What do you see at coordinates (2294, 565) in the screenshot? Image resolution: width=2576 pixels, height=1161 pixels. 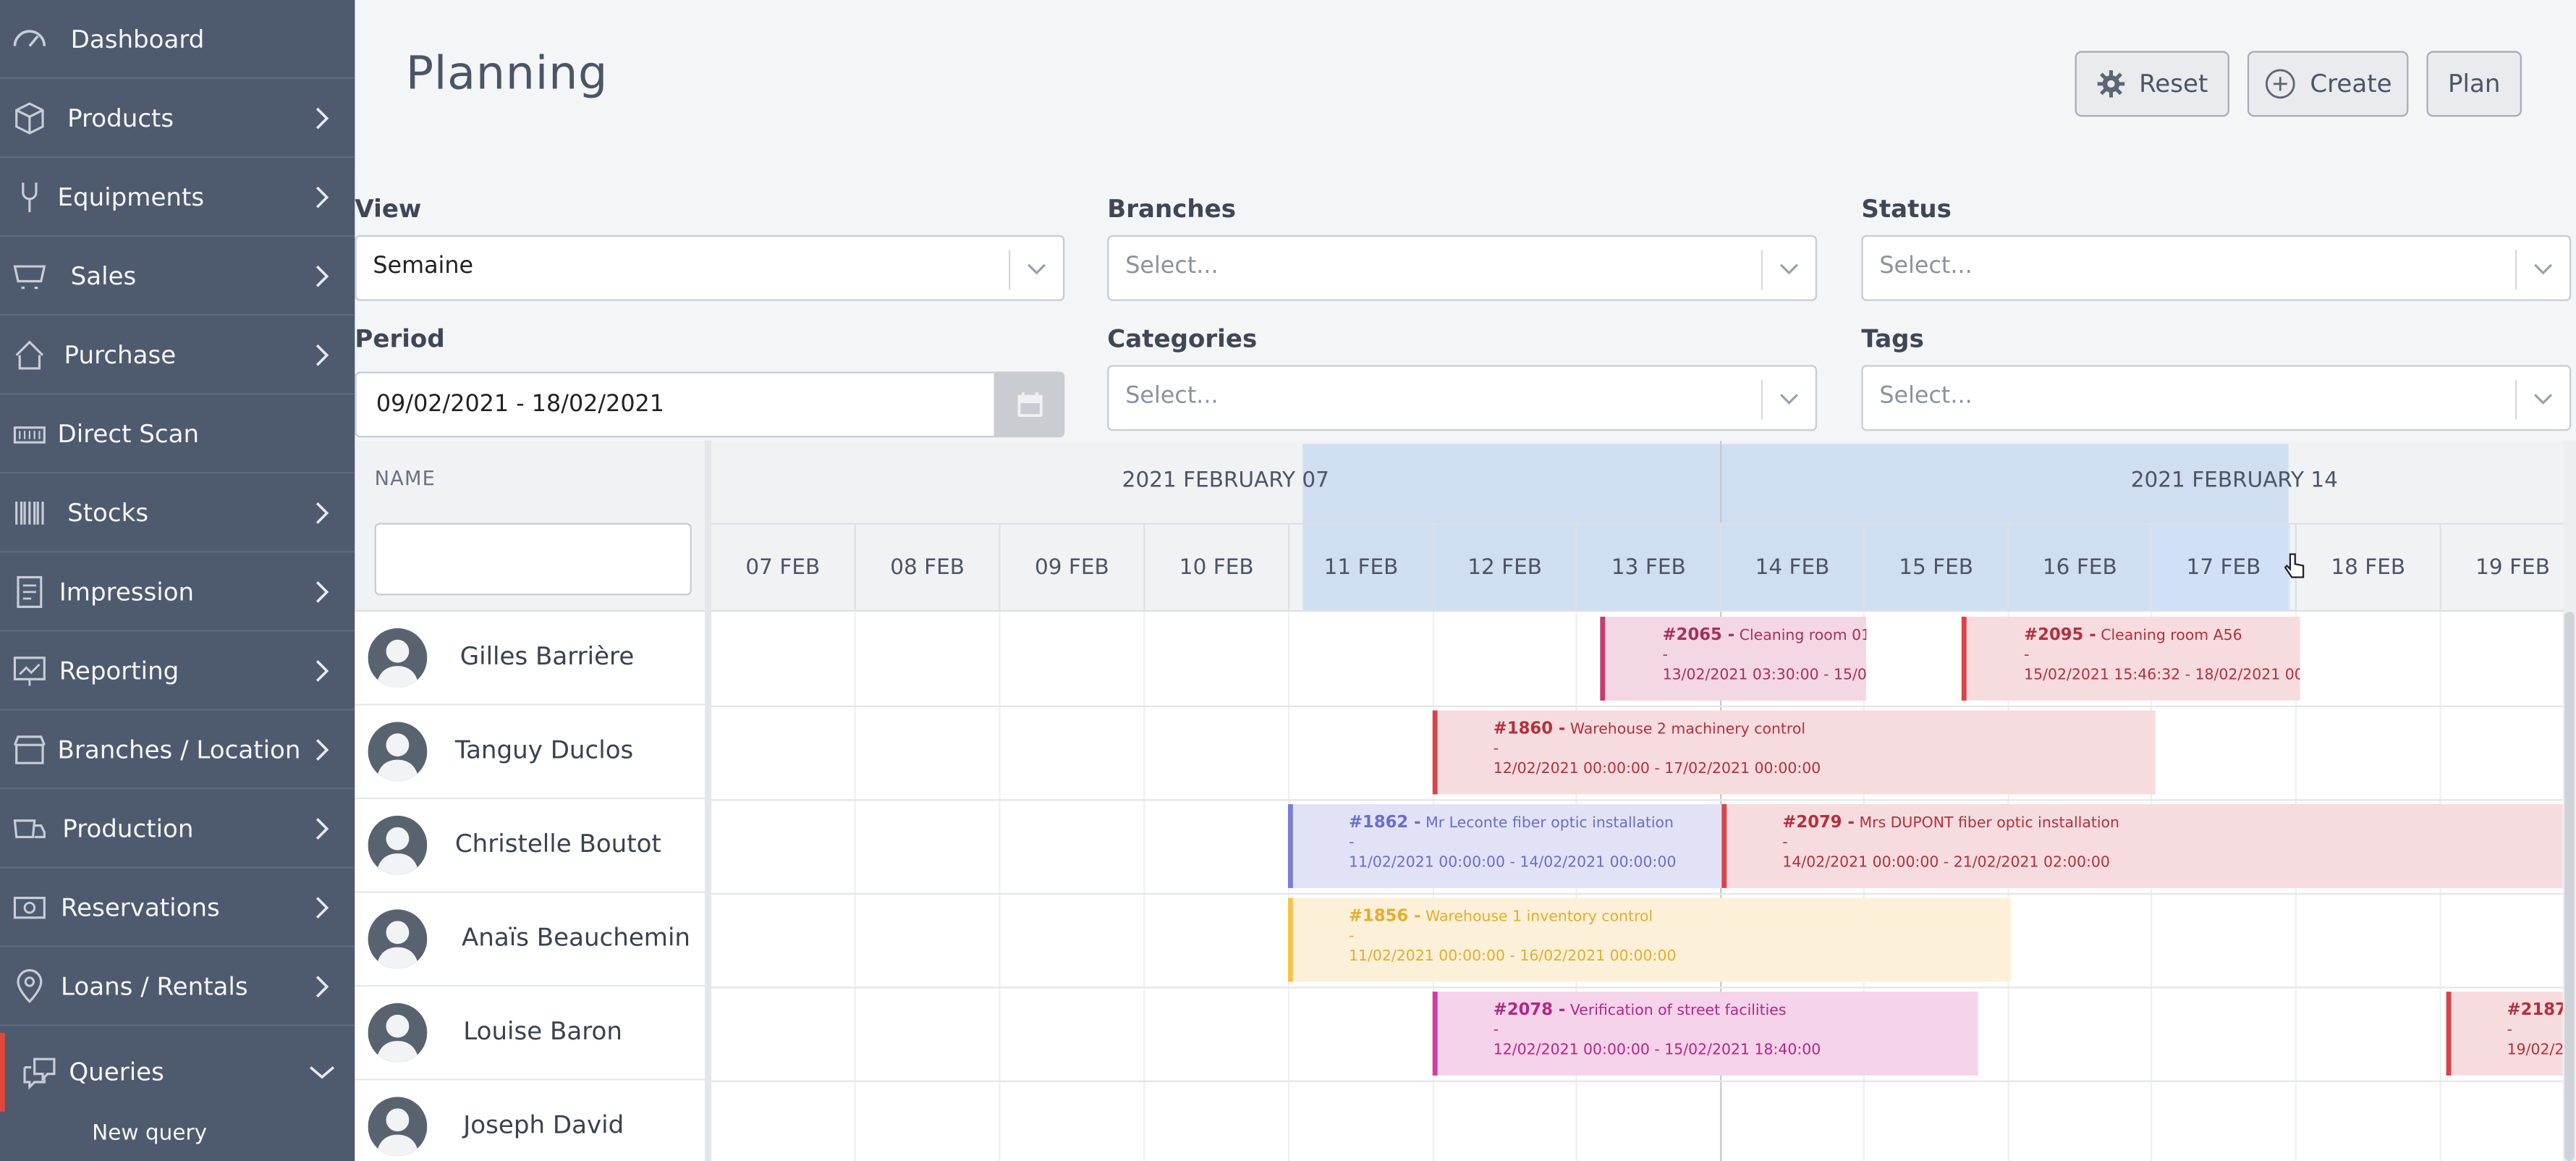 I see `hand-cursor-icon` at bounding box center [2294, 565].